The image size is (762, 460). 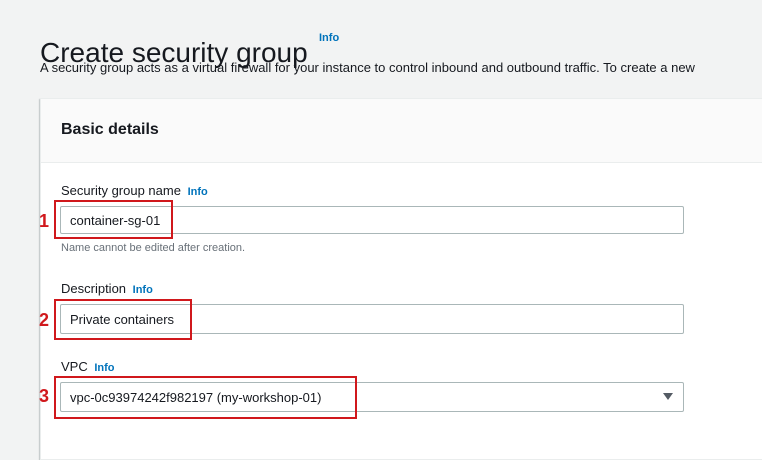 What do you see at coordinates (44, 396) in the screenshot?
I see `annotation-number-3: 3` at bounding box center [44, 396].